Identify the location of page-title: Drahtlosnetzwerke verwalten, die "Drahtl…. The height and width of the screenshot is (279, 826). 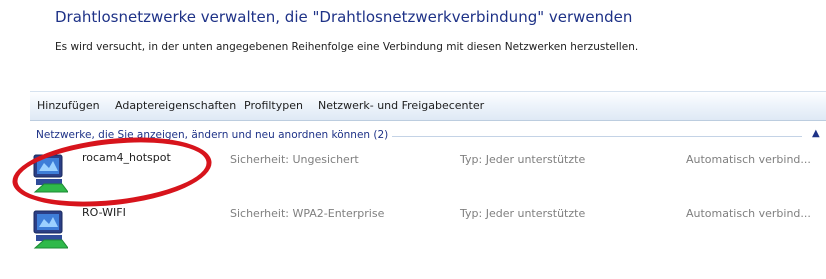
(344, 17).